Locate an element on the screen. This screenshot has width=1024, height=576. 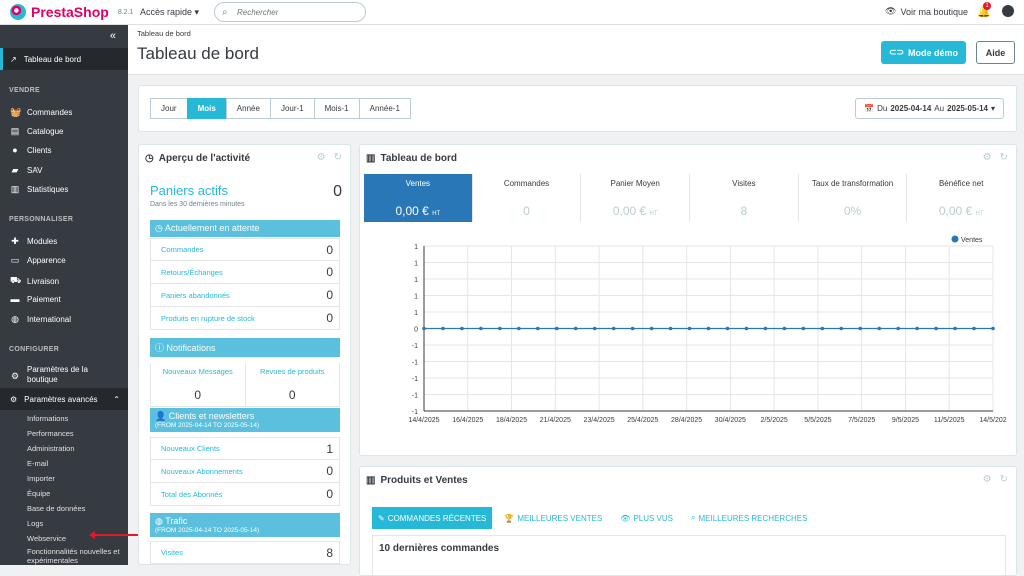
info-icon: ⓘ is located at coordinates (160, 348).